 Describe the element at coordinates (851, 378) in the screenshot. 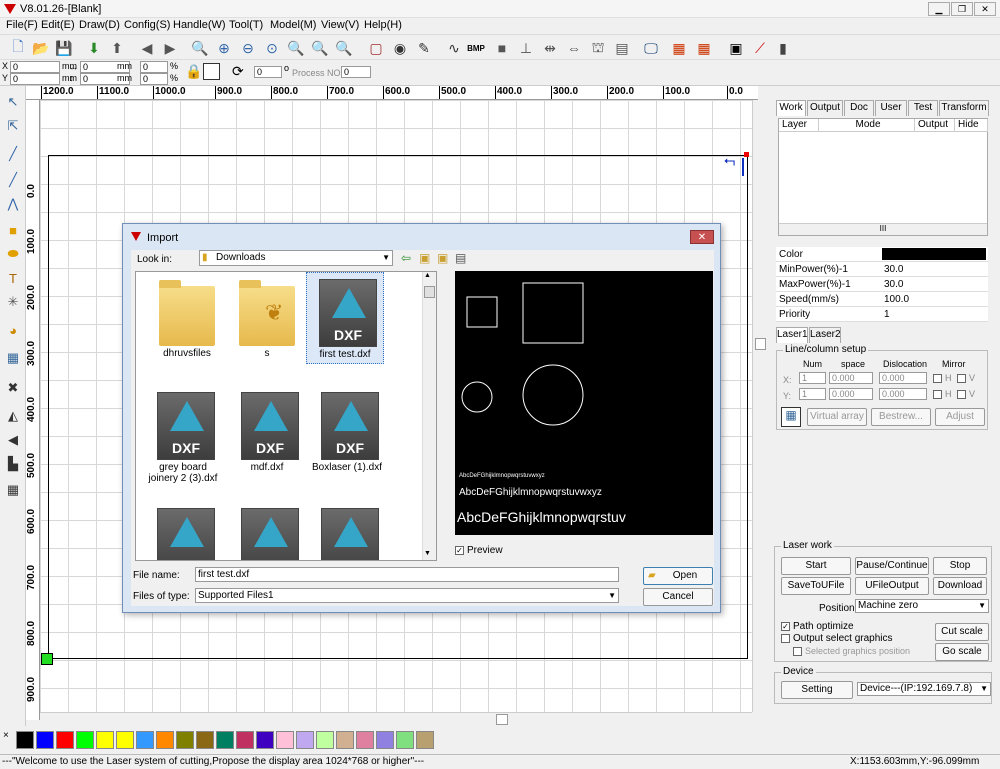

I see `x-space-field: 0.000` at that location.